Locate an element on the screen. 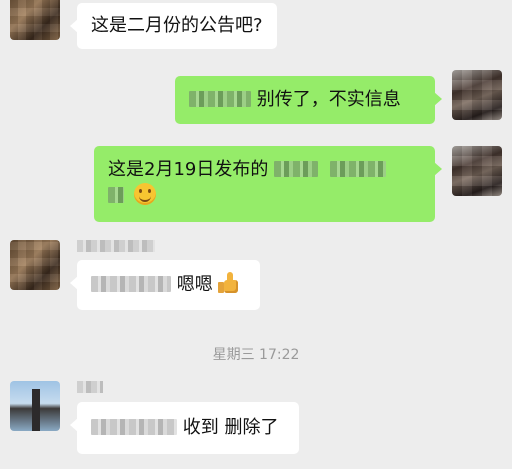 This screenshot has height=469, width=512. message-bubble-3: 这是2月19日发布的 is located at coordinates (268, 184).